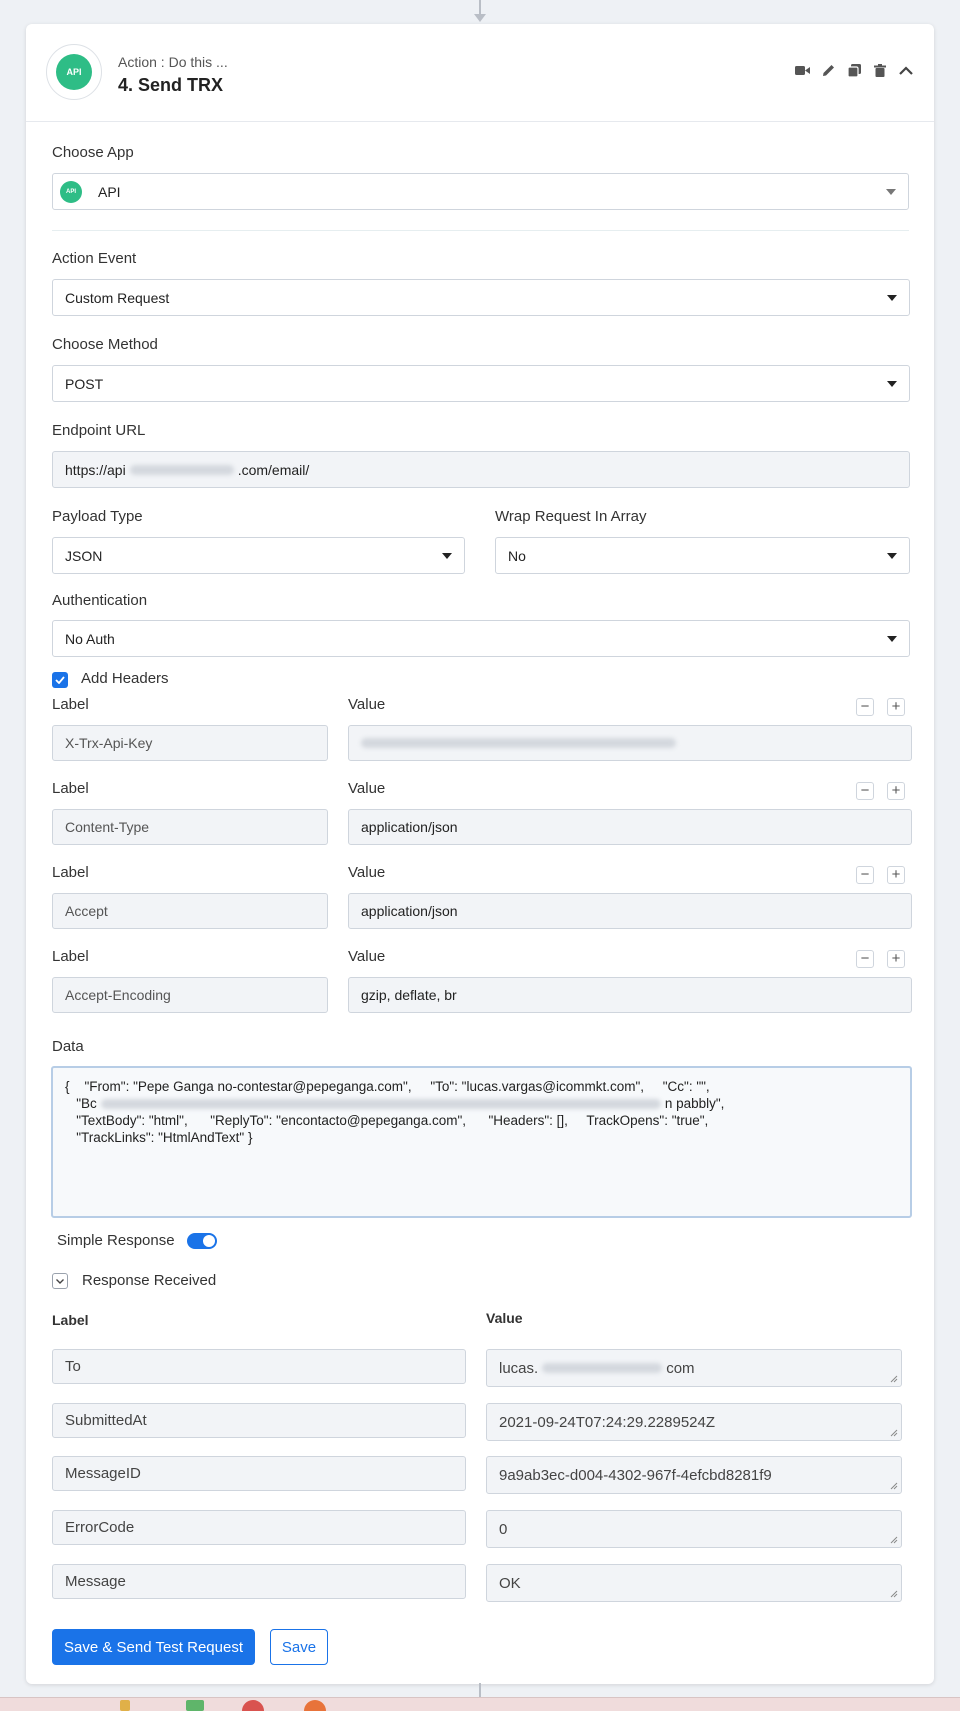  Describe the element at coordinates (828, 70) in the screenshot. I see `pencil-icon` at that location.